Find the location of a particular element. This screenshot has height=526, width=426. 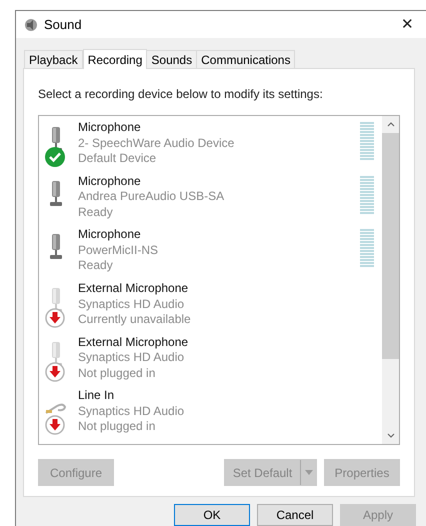

tab: Playback is located at coordinates (53, 59).